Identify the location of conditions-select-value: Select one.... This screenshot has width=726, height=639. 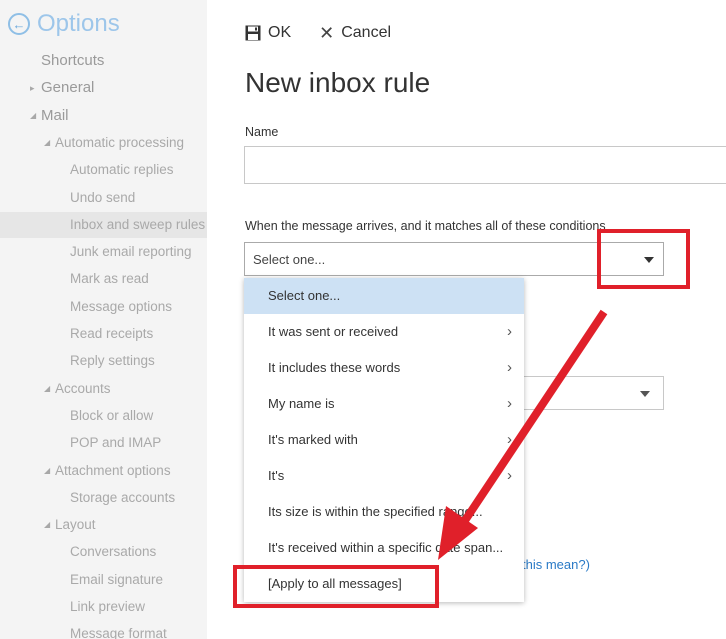
(289, 259).